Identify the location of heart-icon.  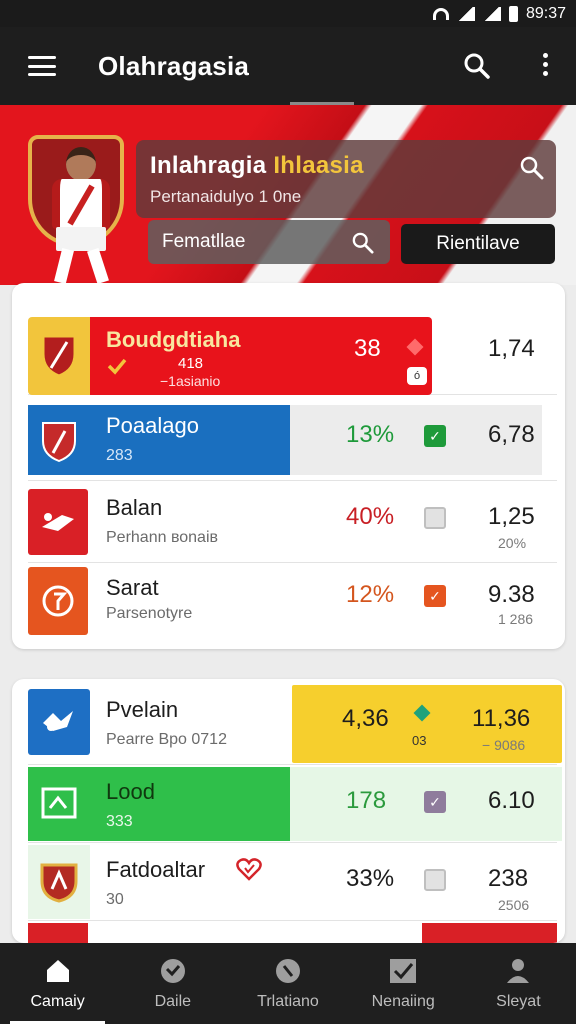
(249, 871).